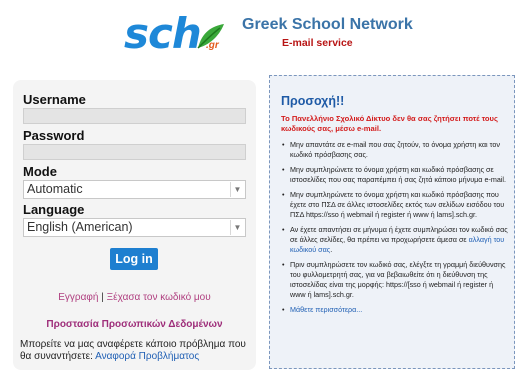  Describe the element at coordinates (134, 259) in the screenshot. I see `login-button: Log in` at that location.